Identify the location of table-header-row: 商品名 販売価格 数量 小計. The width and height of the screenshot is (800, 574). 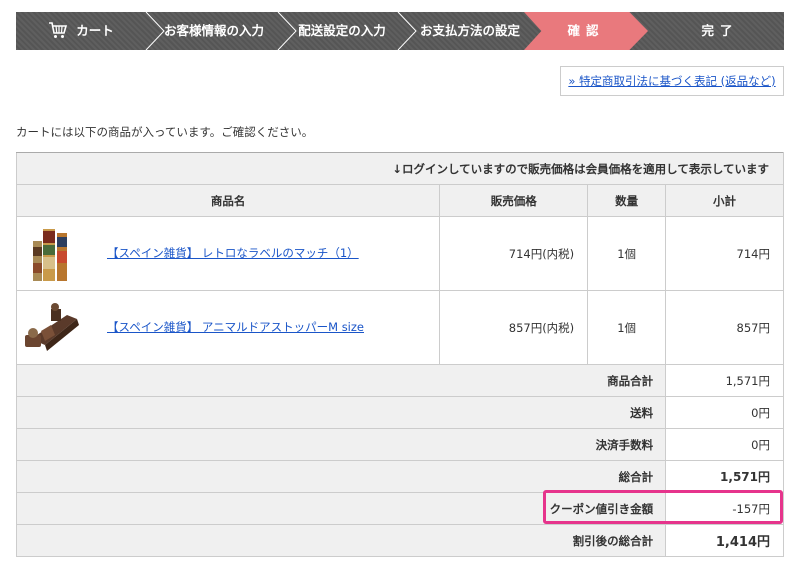
(399, 200).